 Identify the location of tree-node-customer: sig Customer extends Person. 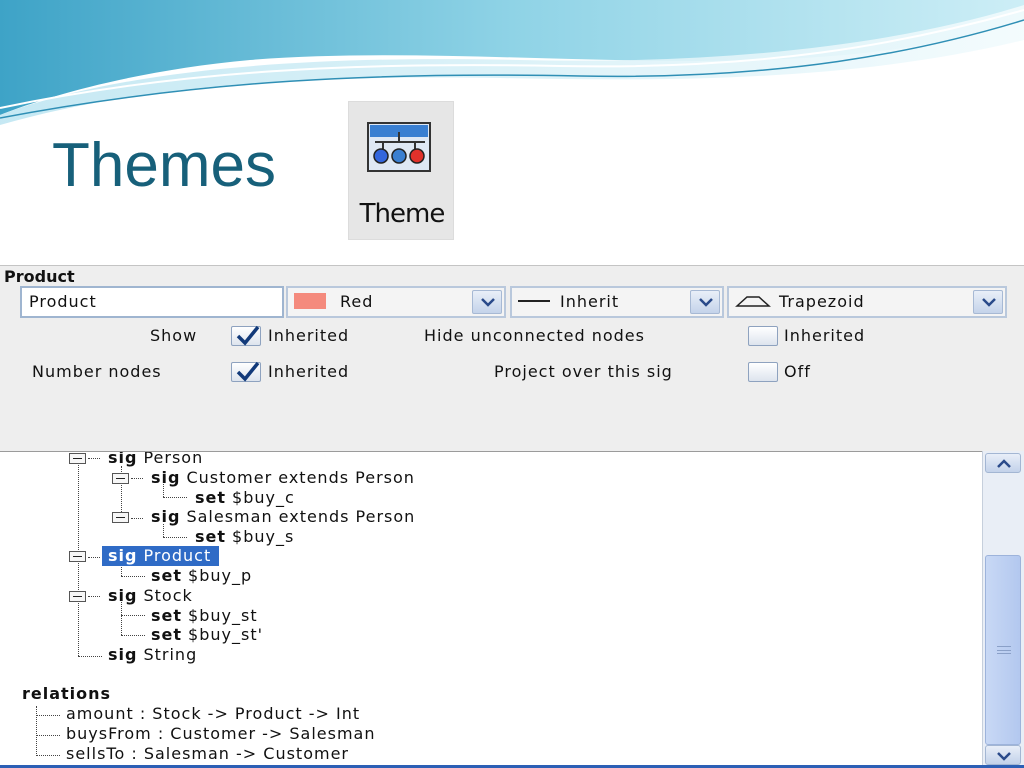
(283, 478).